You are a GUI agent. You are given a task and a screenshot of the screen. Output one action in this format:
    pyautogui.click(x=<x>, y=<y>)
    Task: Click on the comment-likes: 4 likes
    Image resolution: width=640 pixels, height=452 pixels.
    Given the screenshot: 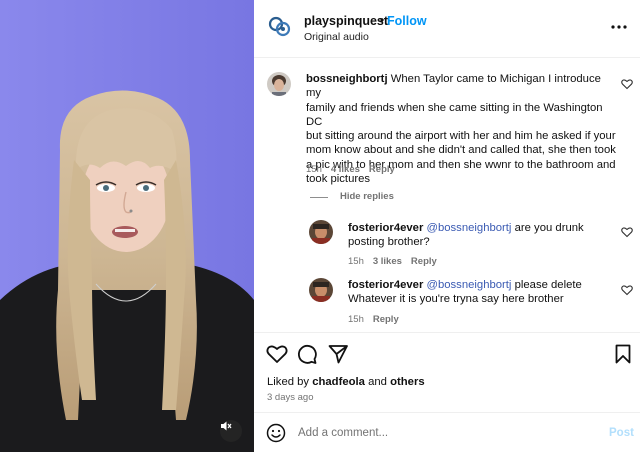 What is the action you would take?
    pyautogui.click(x=345, y=169)
    